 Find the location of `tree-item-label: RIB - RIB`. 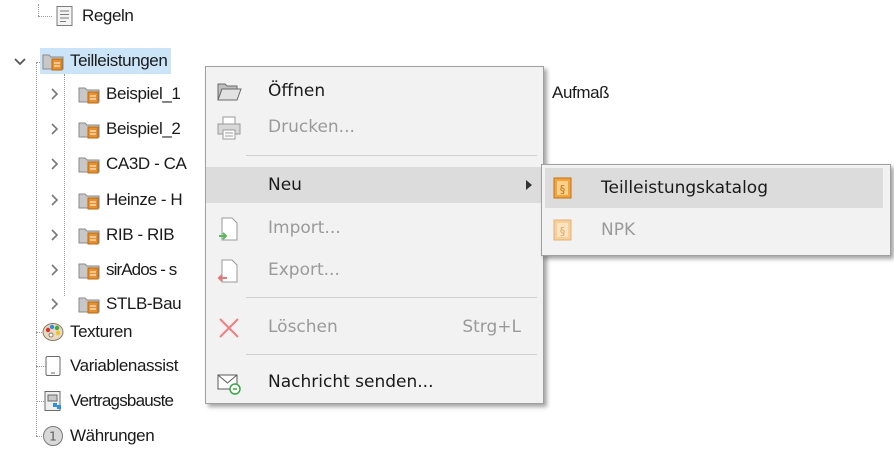

tree-item-label: RIB - RIB is located at coordinates (140, 234).